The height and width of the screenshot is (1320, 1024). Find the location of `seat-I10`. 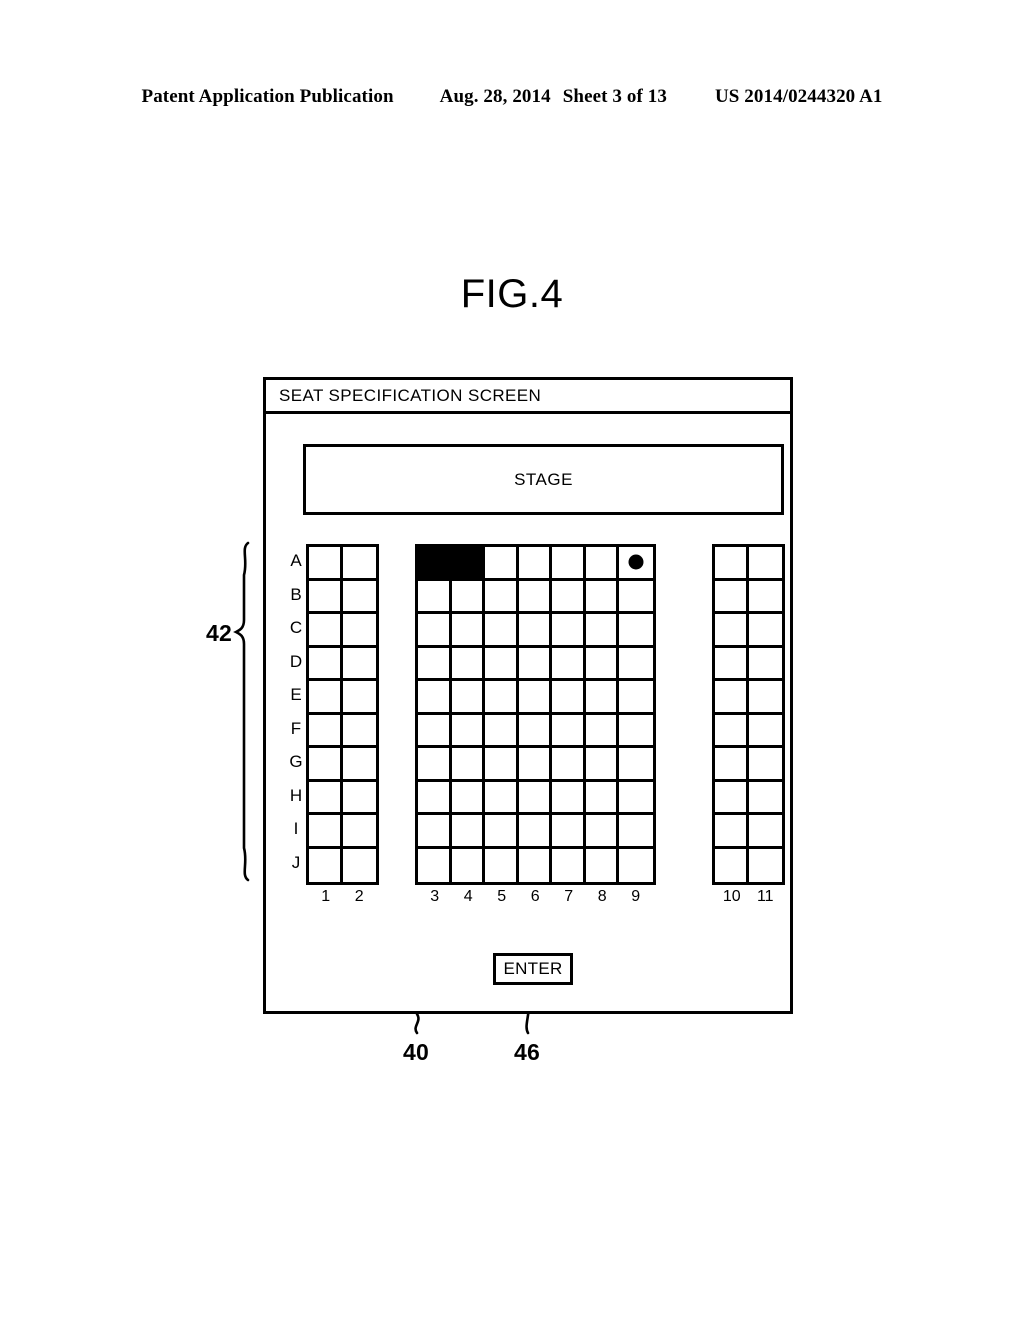

seat-I10 is located at coordinates (732, 832).